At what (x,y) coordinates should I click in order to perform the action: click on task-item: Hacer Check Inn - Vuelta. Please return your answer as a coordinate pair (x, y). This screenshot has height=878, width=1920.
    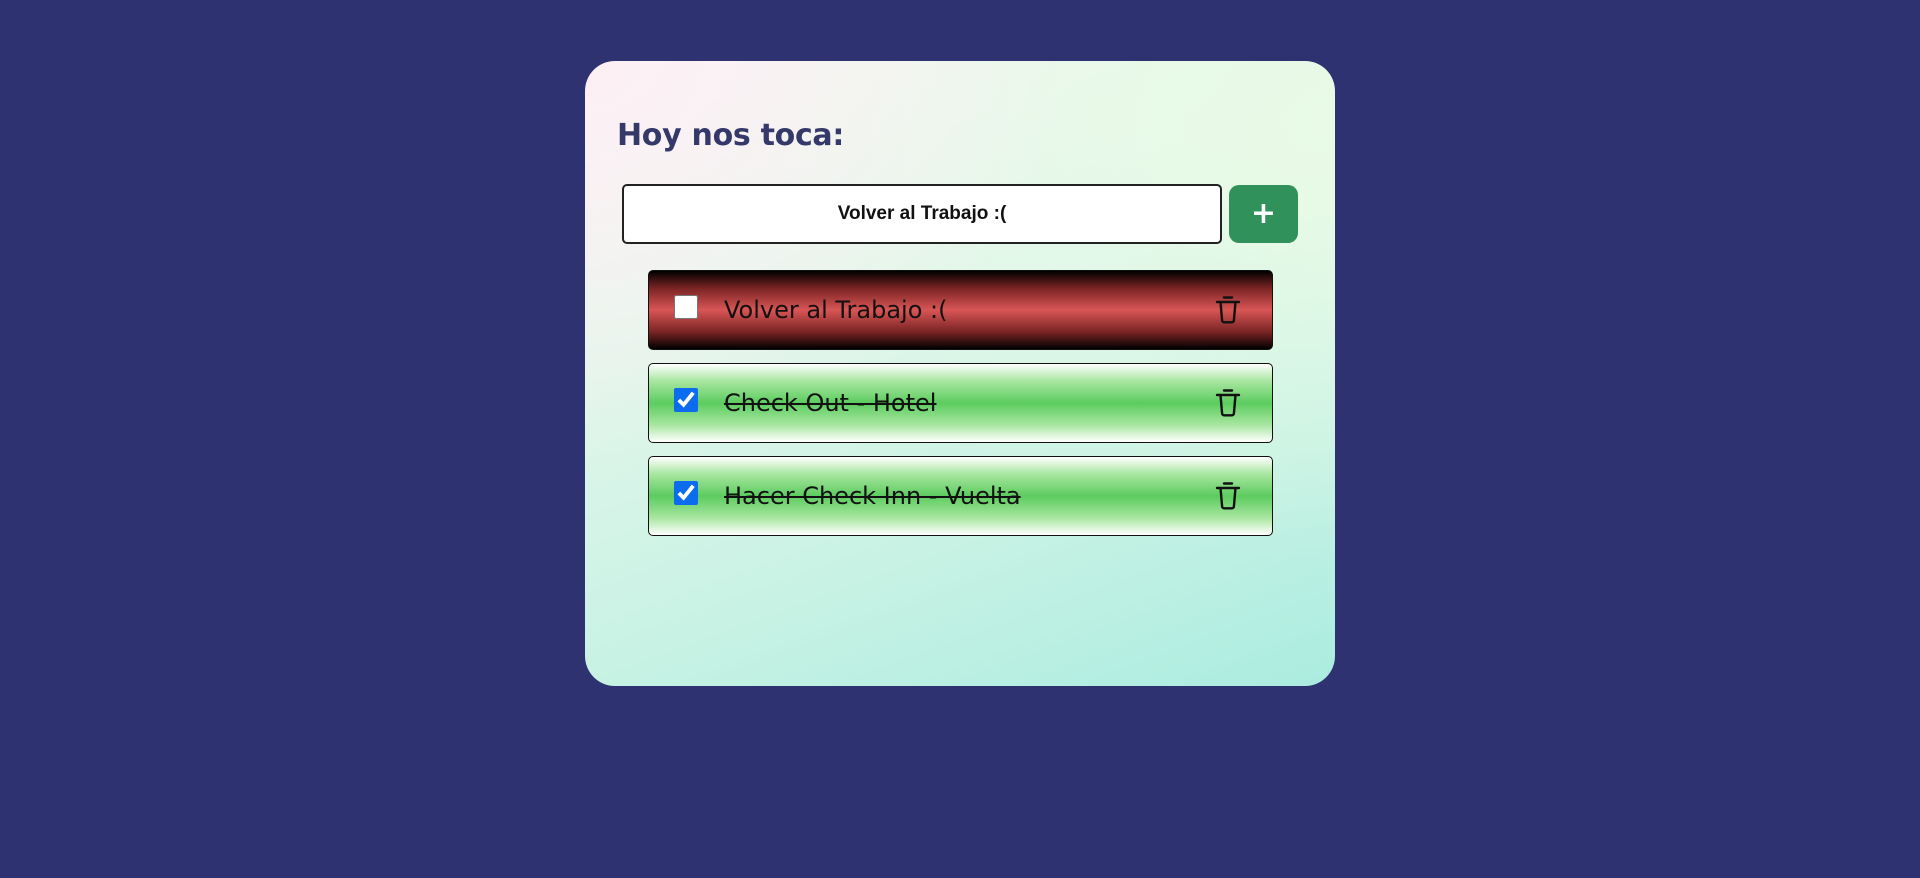
    Looking at the image, I should click on (960, 496).